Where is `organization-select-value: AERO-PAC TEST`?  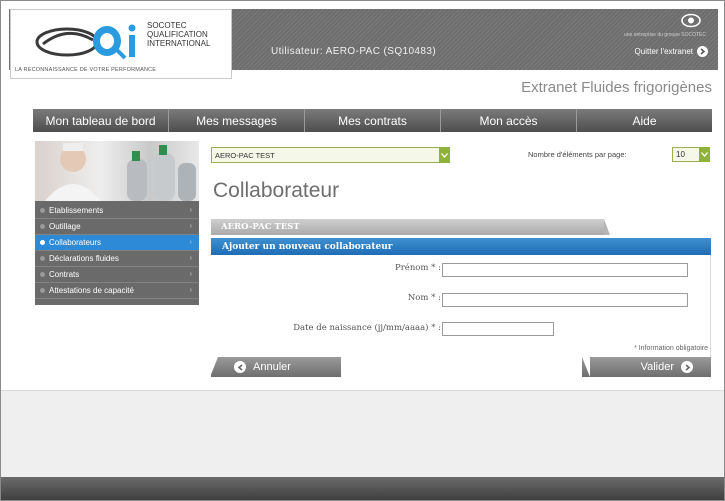
organization-select-value: AERO-PAC TEST is located at coordinates (245, 155).